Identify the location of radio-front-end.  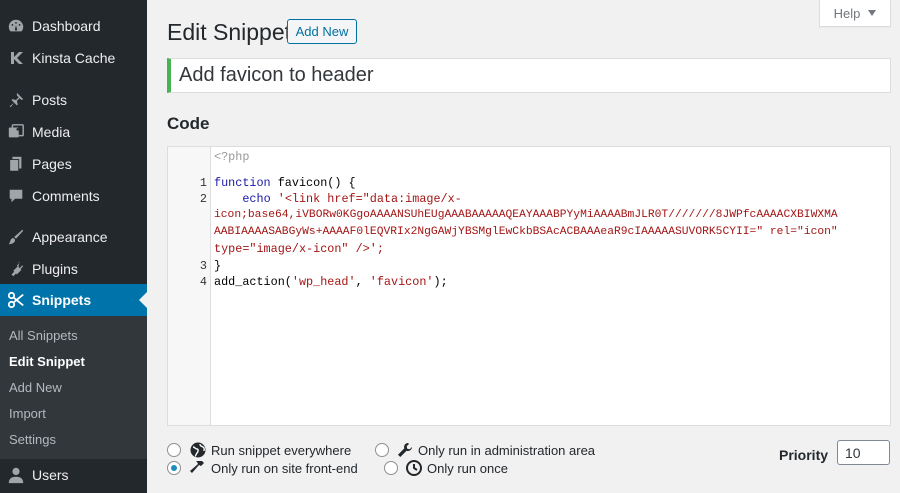
(174, 468).